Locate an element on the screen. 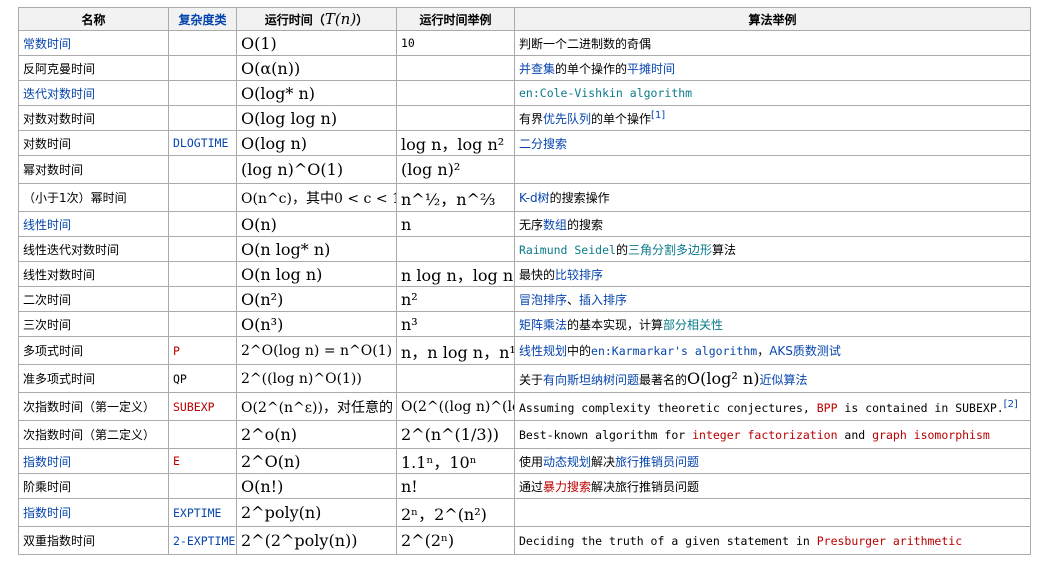 This screenshot has width=1051, height=569. cell-example: 2^(2ⁿ) is located at coordinates (455, 540).